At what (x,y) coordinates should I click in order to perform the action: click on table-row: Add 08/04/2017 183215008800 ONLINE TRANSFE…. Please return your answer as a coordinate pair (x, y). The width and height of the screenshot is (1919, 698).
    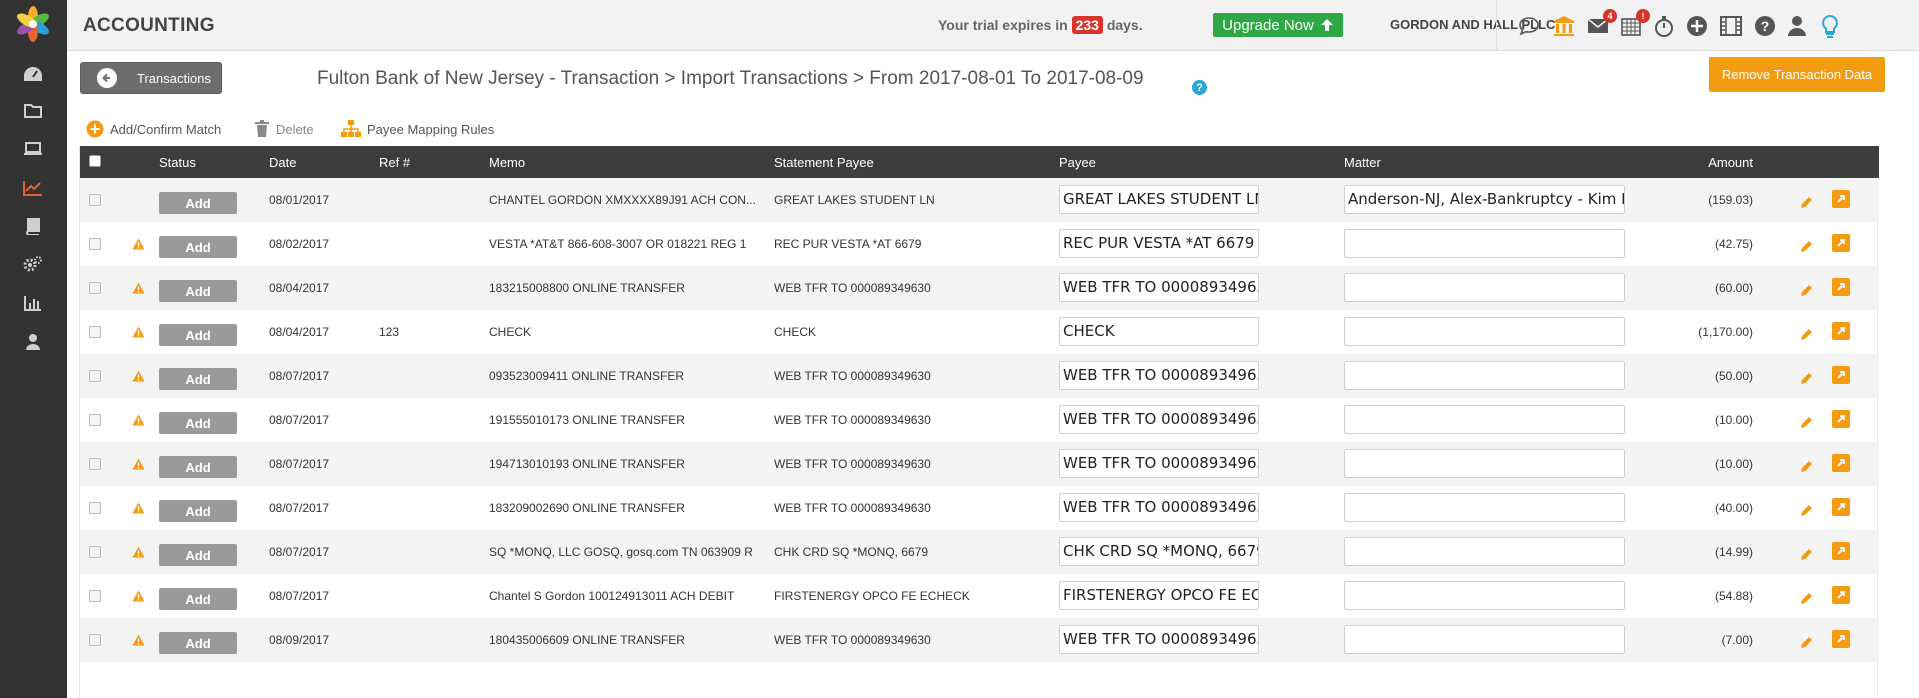
    Looking at the image, I should click on (979, 288).